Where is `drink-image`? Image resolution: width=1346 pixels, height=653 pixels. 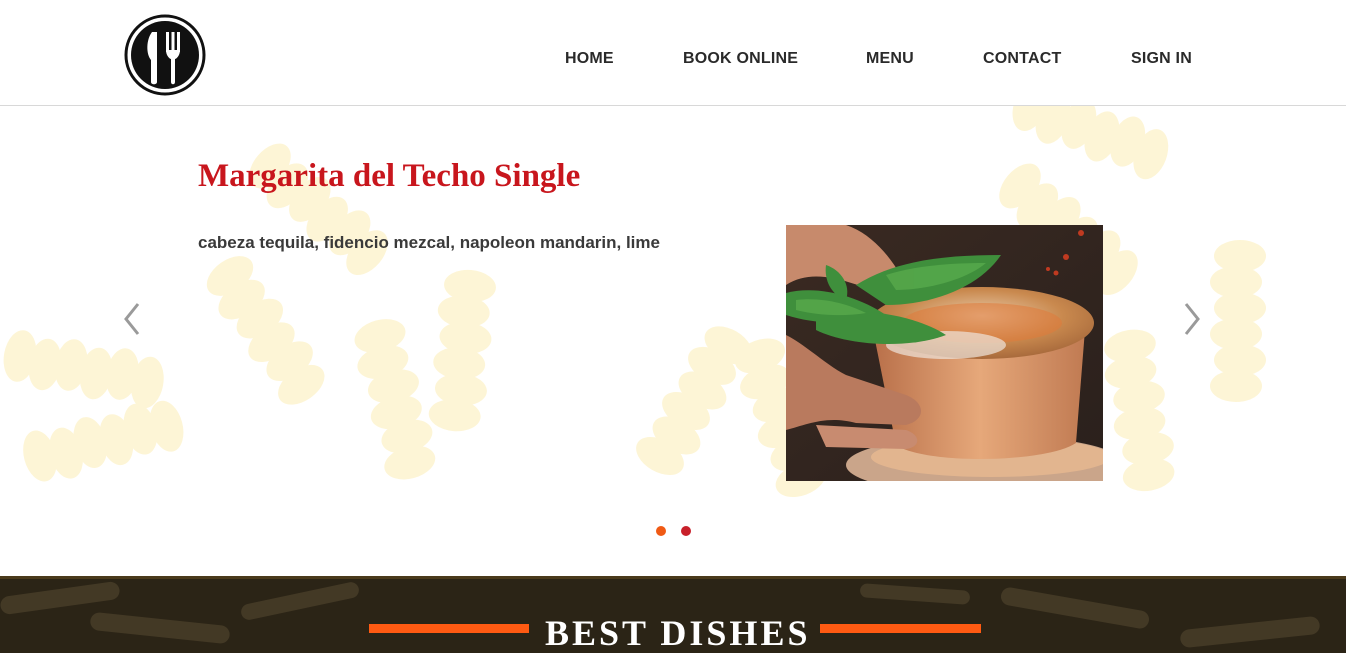 drink-image is located at coordinates (956, 360).